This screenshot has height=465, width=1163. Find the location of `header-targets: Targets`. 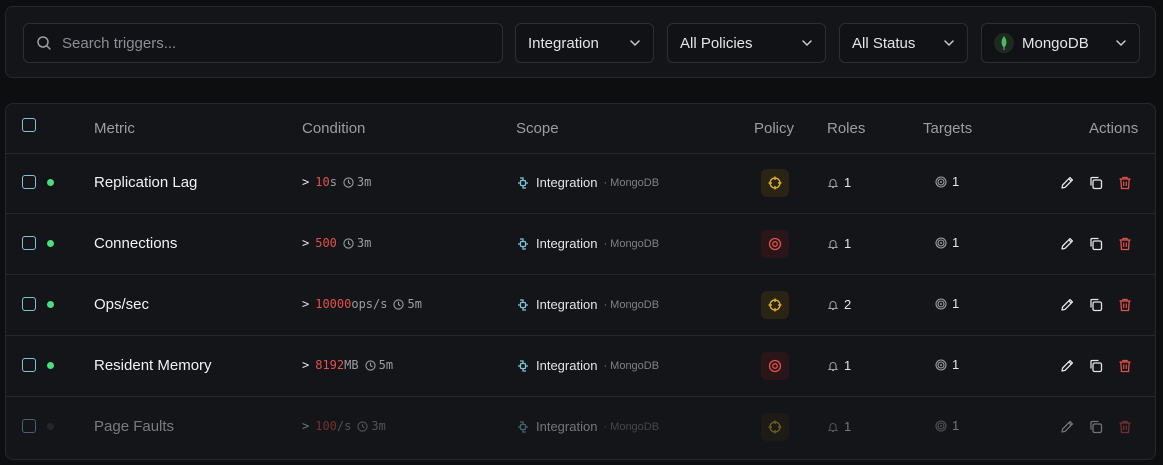

header-targets: Targets is located at coordinates (948, 128).